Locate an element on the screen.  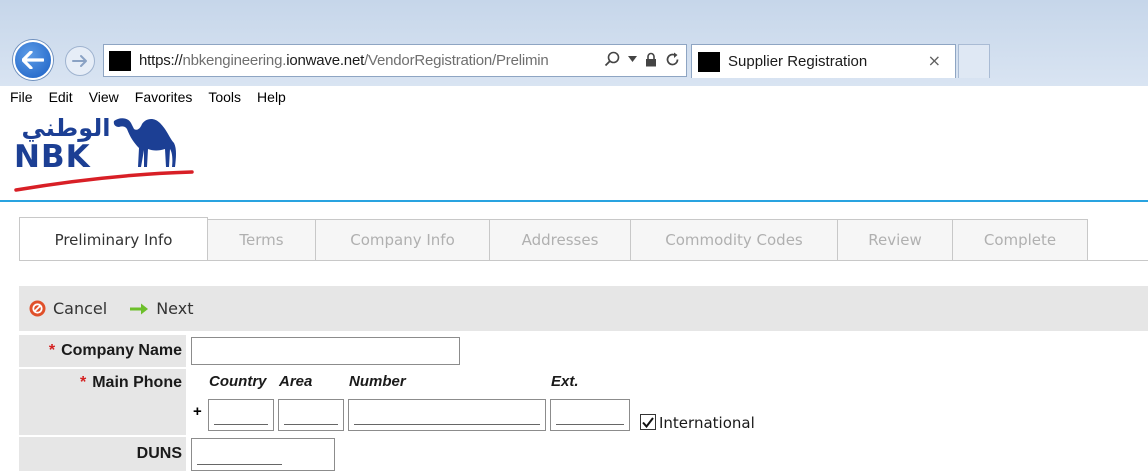
main-phone-label: * Main Phone is located at coordinates (131, 383).